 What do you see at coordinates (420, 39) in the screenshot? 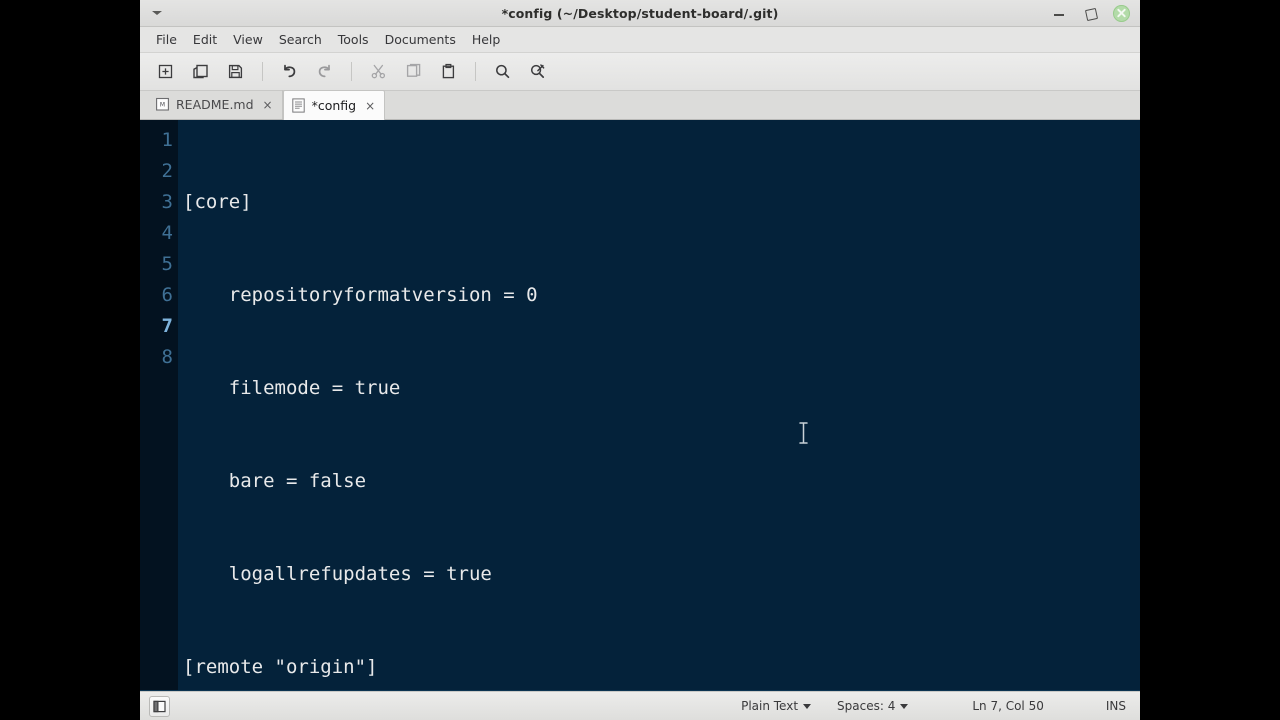
I see `menu-documents: Documents` at bounding box center [420, 39].